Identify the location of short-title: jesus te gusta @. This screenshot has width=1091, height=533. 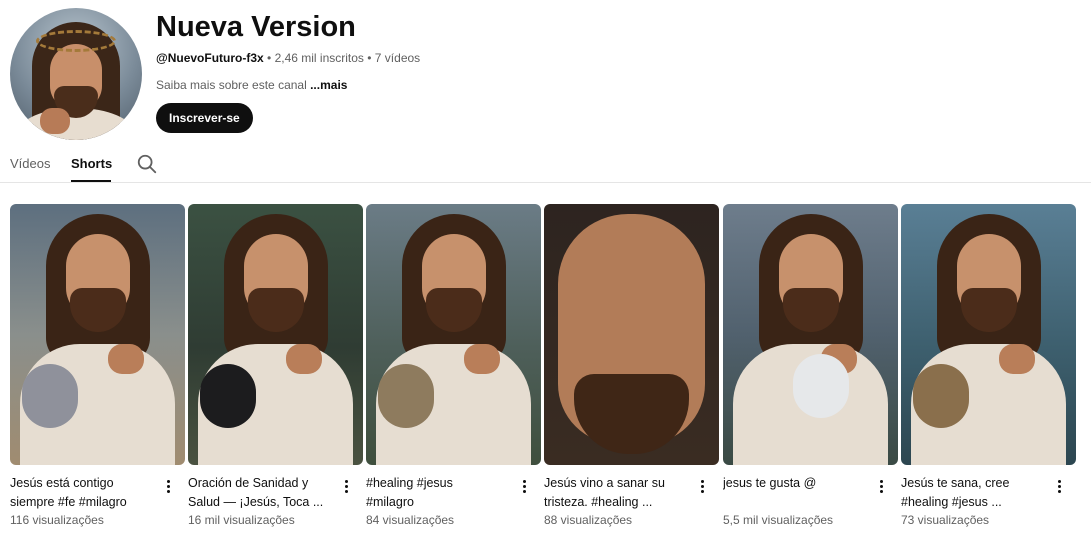
(798, 493).